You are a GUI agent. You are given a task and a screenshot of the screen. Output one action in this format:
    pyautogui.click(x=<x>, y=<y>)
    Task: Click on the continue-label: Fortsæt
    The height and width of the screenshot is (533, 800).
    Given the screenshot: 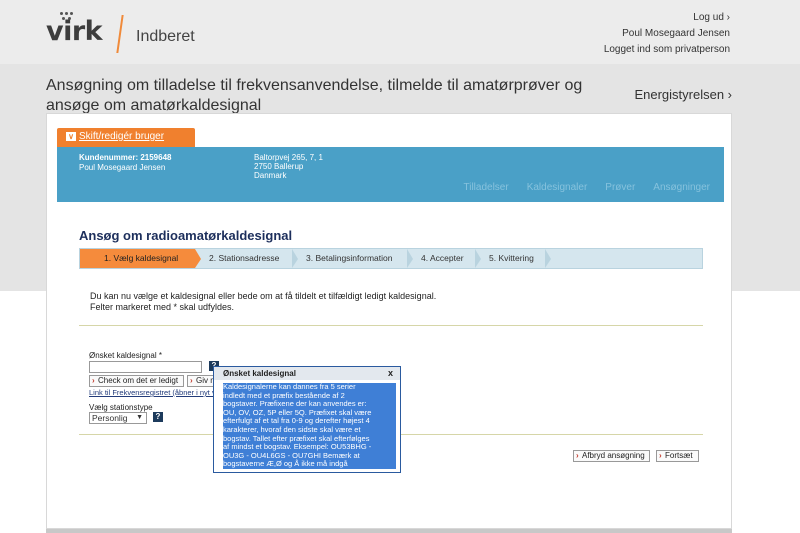 What is the action you would take?
    pyautogui.click(x=679, y=455)
    